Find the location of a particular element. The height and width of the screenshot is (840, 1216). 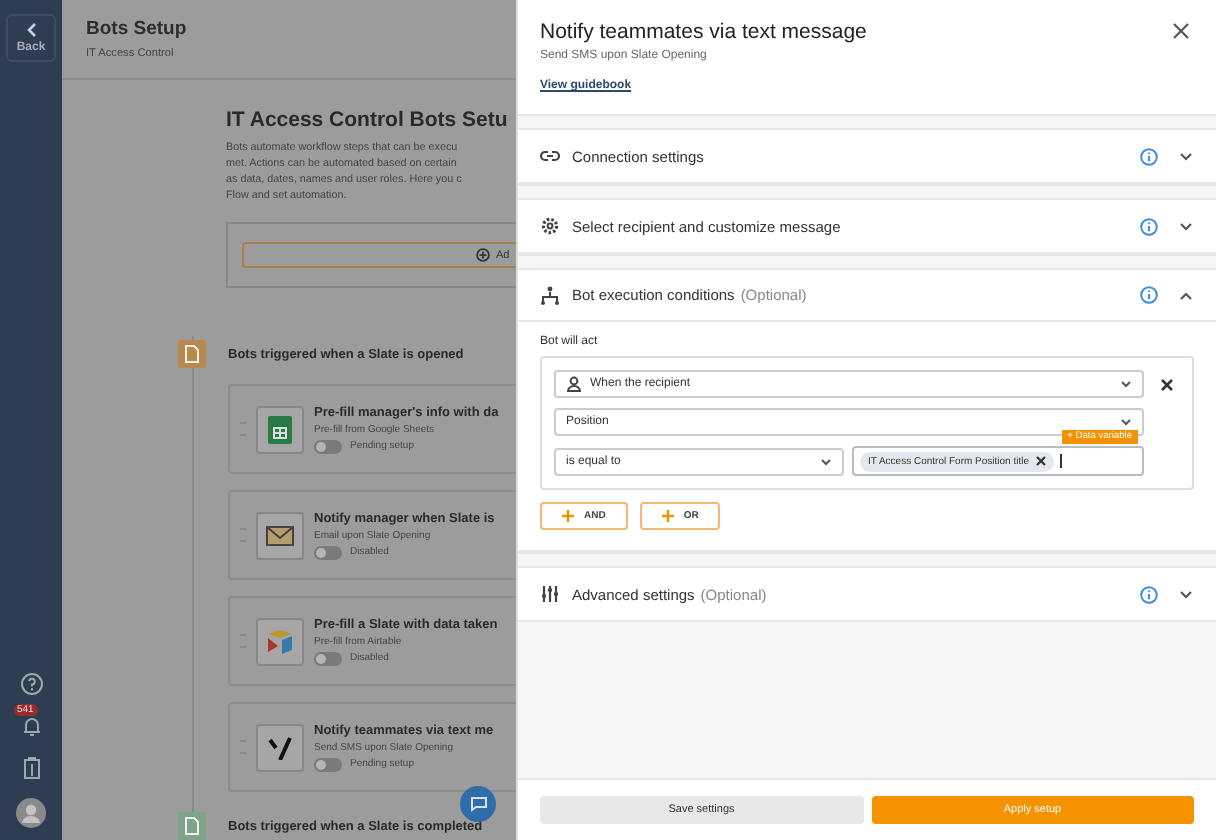

person-icon is located at coordinates (574, 384).